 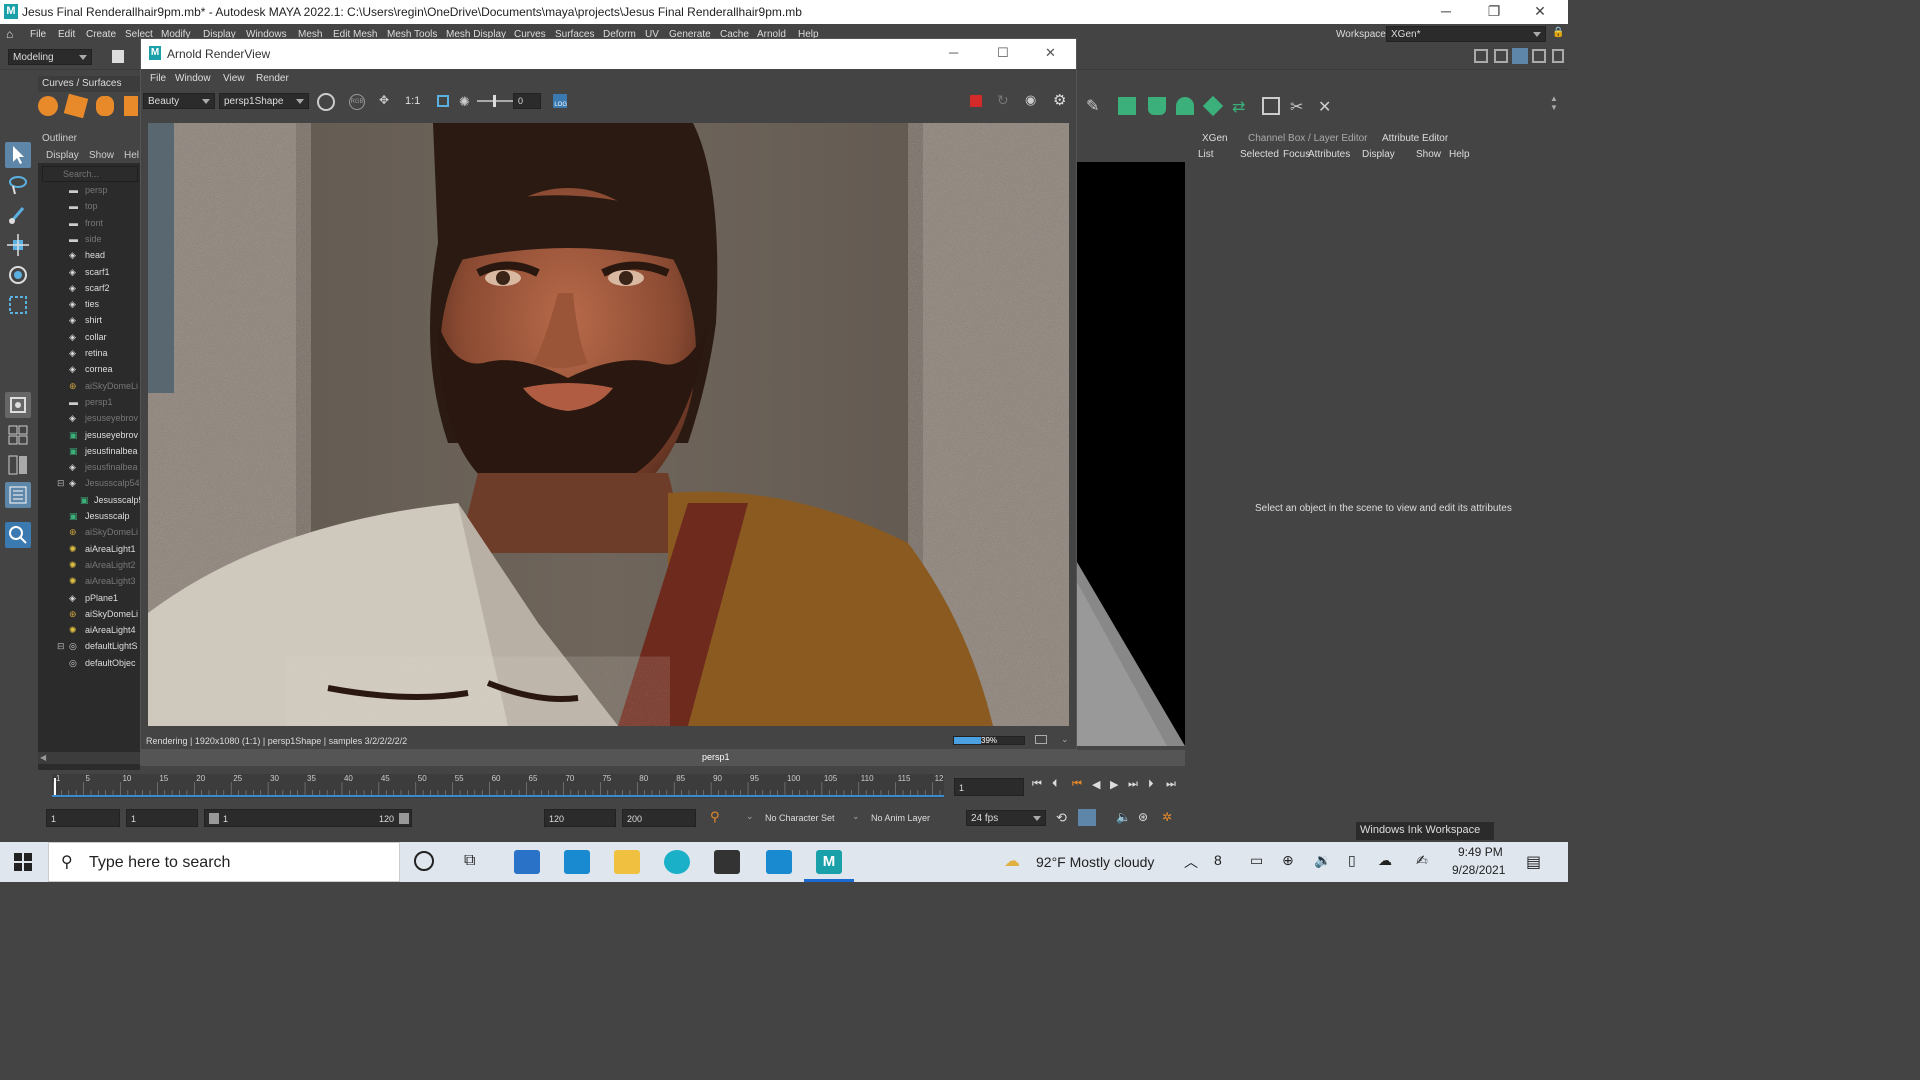 What do you see at coordinates (464, 102) in the screenshot?
I see `exposure-icon: ✺` at bounding box center [464, 102].